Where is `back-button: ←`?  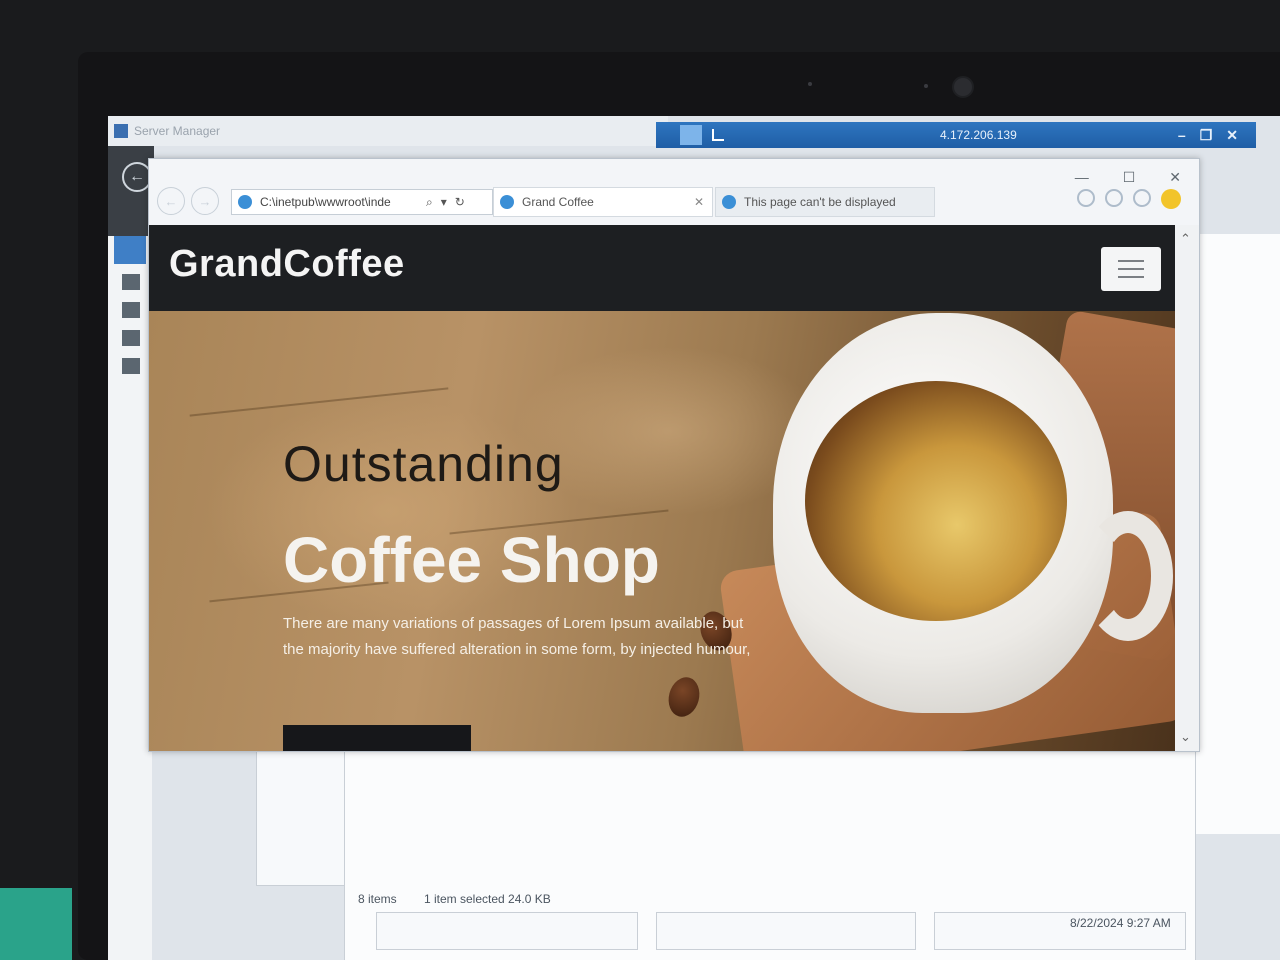 back-button: ← is located at coordinates (171, 201).